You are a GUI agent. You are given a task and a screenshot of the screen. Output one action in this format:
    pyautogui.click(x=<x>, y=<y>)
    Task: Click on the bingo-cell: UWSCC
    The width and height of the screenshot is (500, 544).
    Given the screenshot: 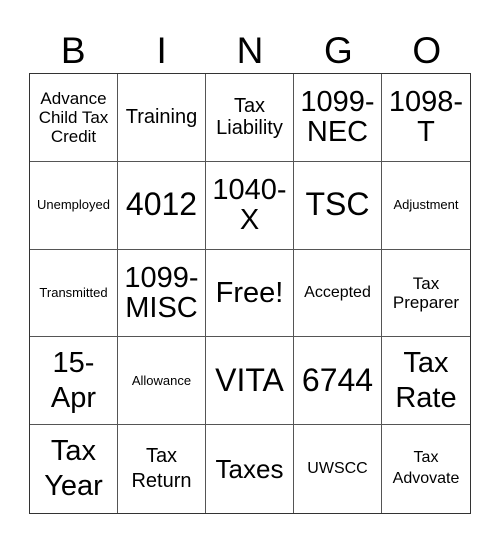 What is the action you would take?
    pyautogui.click(x=338, y=469)
    